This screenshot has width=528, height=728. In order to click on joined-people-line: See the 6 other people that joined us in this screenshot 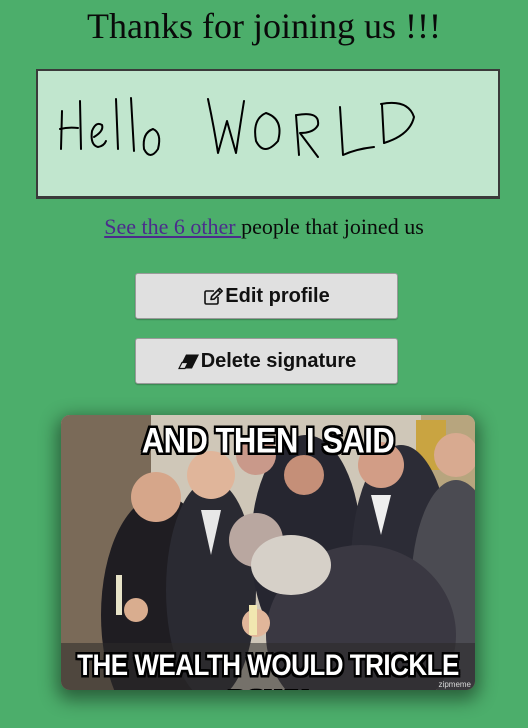, I will do `click(264, 227)`.